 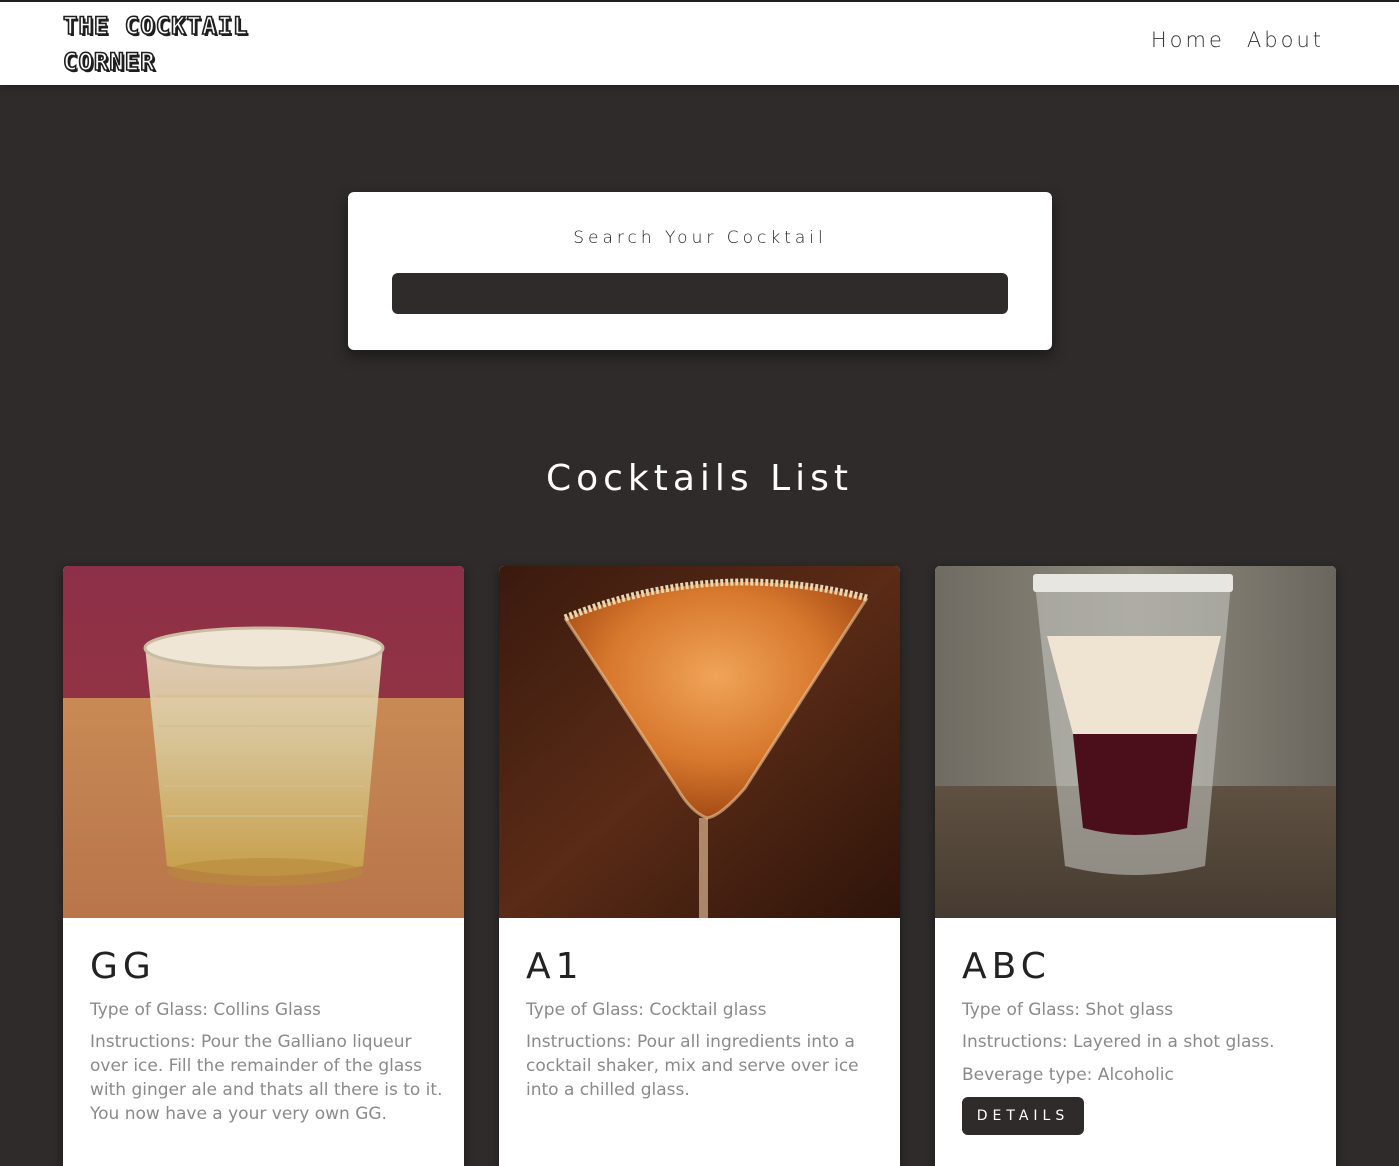 What do you see at coordinates (699, 478) in the screenshot?
I see `cocktails-list-title: Cocktails List` at bounding box center [699, 478].